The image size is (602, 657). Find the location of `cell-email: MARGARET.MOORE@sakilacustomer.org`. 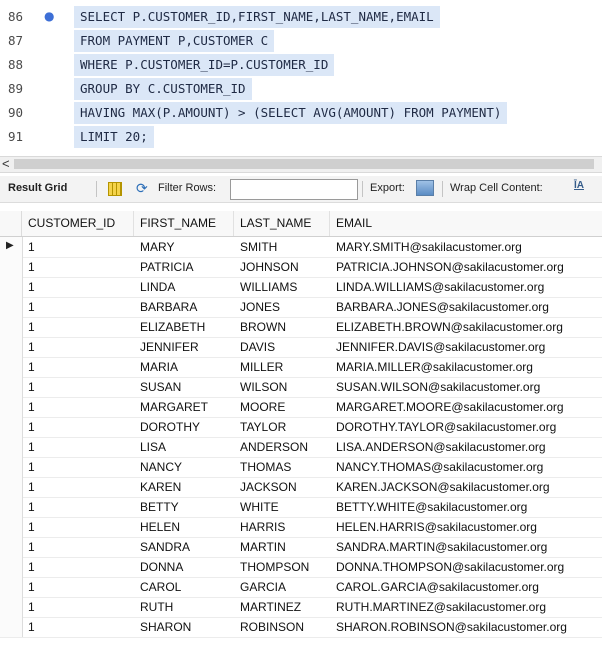

cell-email: MARGARET.MOORE@sakilacustomer.org is located at coordinates (466, 407).